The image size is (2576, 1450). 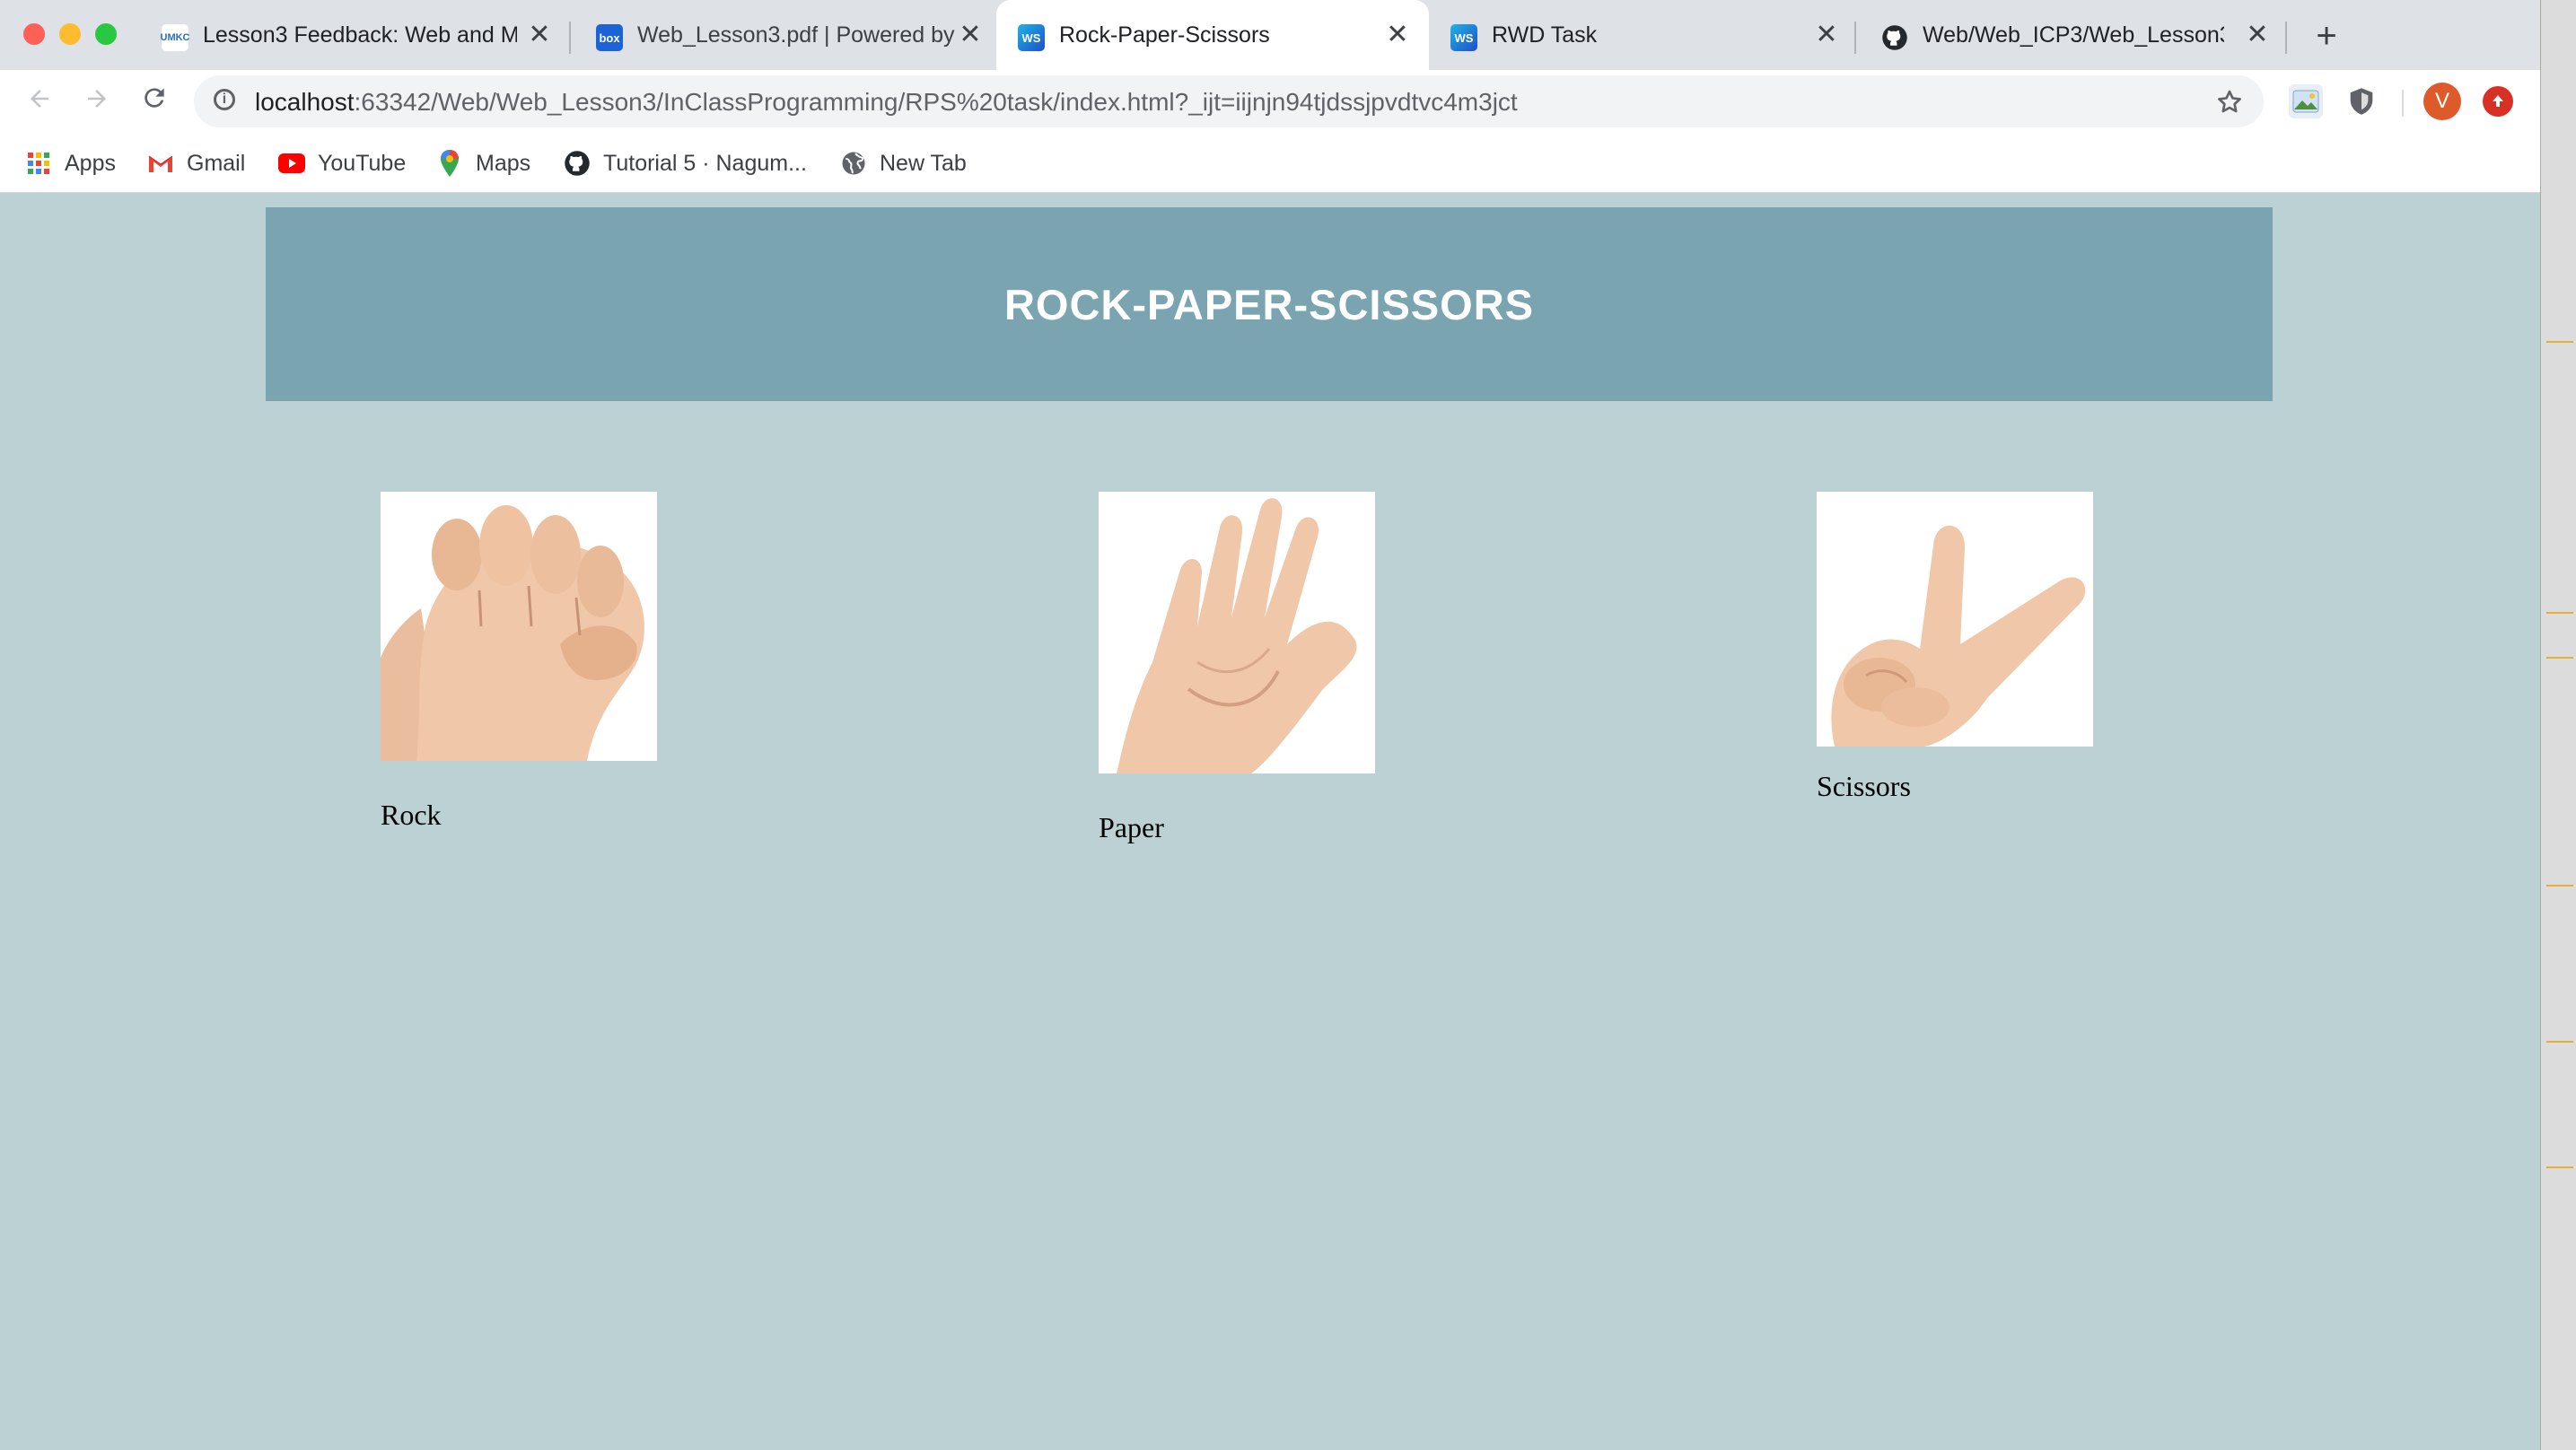 I want to click on url-host: localhost, so click(x=305, y=102).